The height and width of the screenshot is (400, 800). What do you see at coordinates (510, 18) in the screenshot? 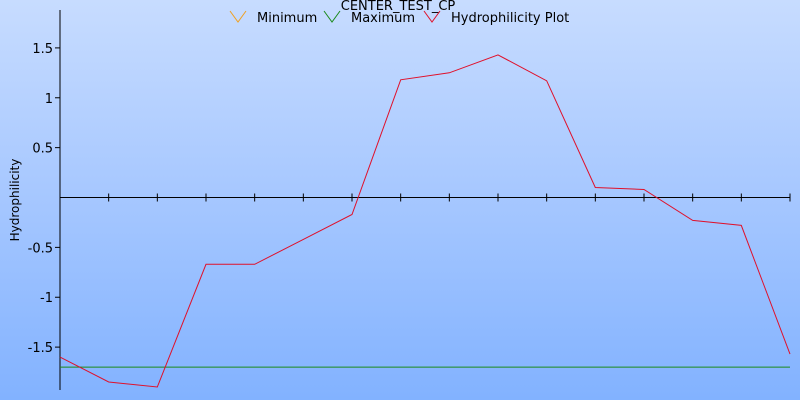
I see `legend-label: Hydrophilicity Plot` at bounding box center [510, 18].